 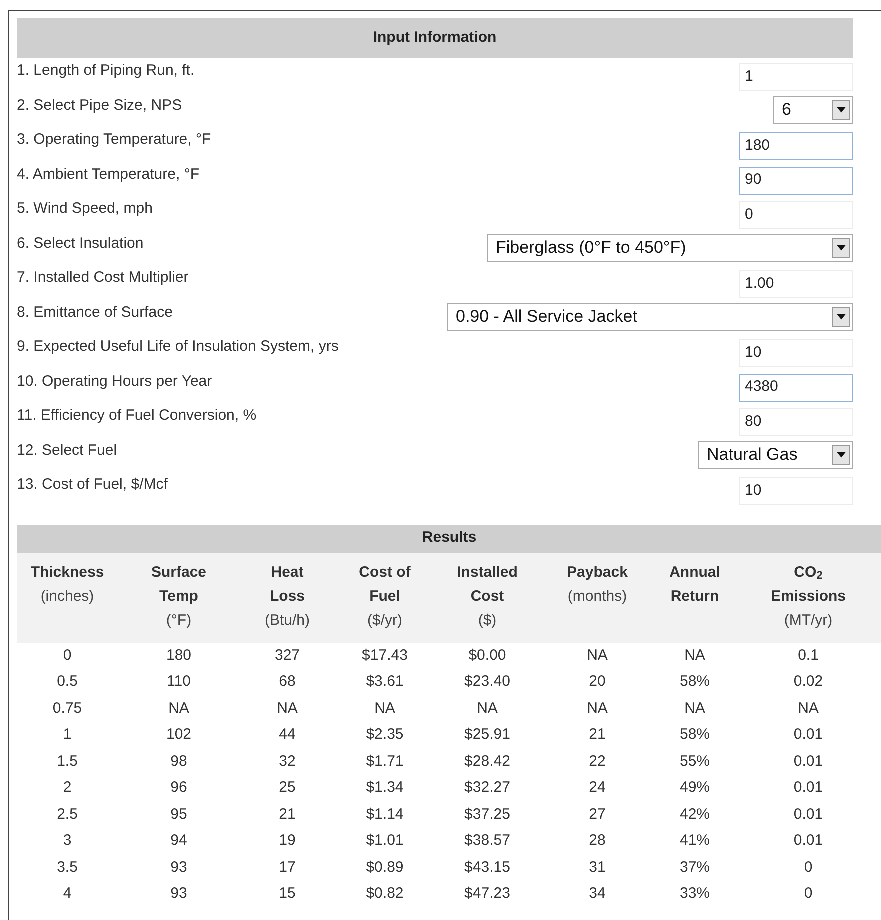 What do you see at coordinates (67, 761) in the screenshot?
I see `table-cell: 1.5` at bounding box center [67, 761].